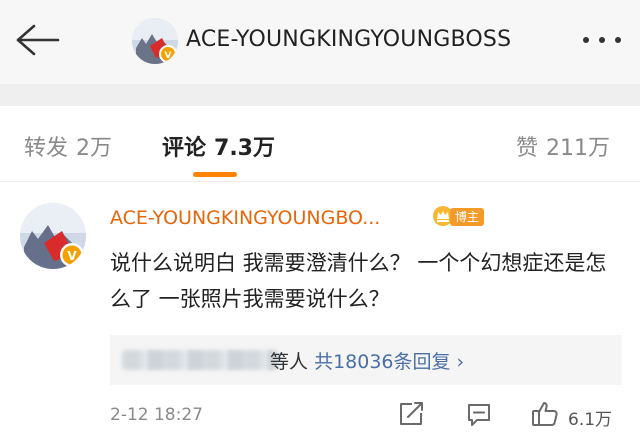 This screenshot has height=445, width=640. I want to click on tab-comment: 评论 7.3万, so click(218, 146).